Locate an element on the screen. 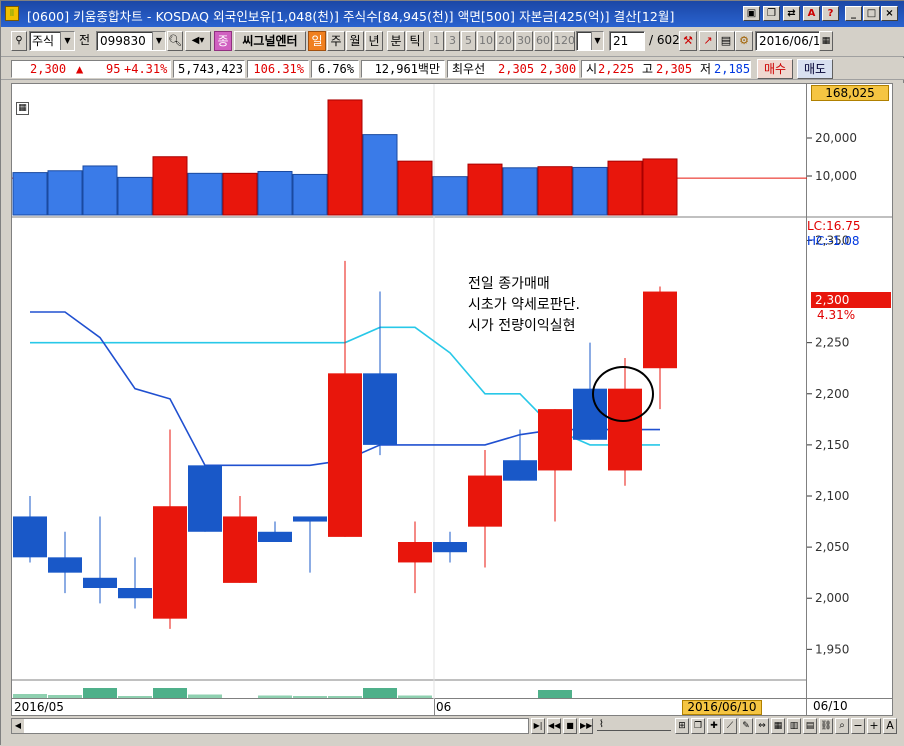 The height and width of the screenshot is (746, 904). help-icon: ? is located at coordinates (830, 13).